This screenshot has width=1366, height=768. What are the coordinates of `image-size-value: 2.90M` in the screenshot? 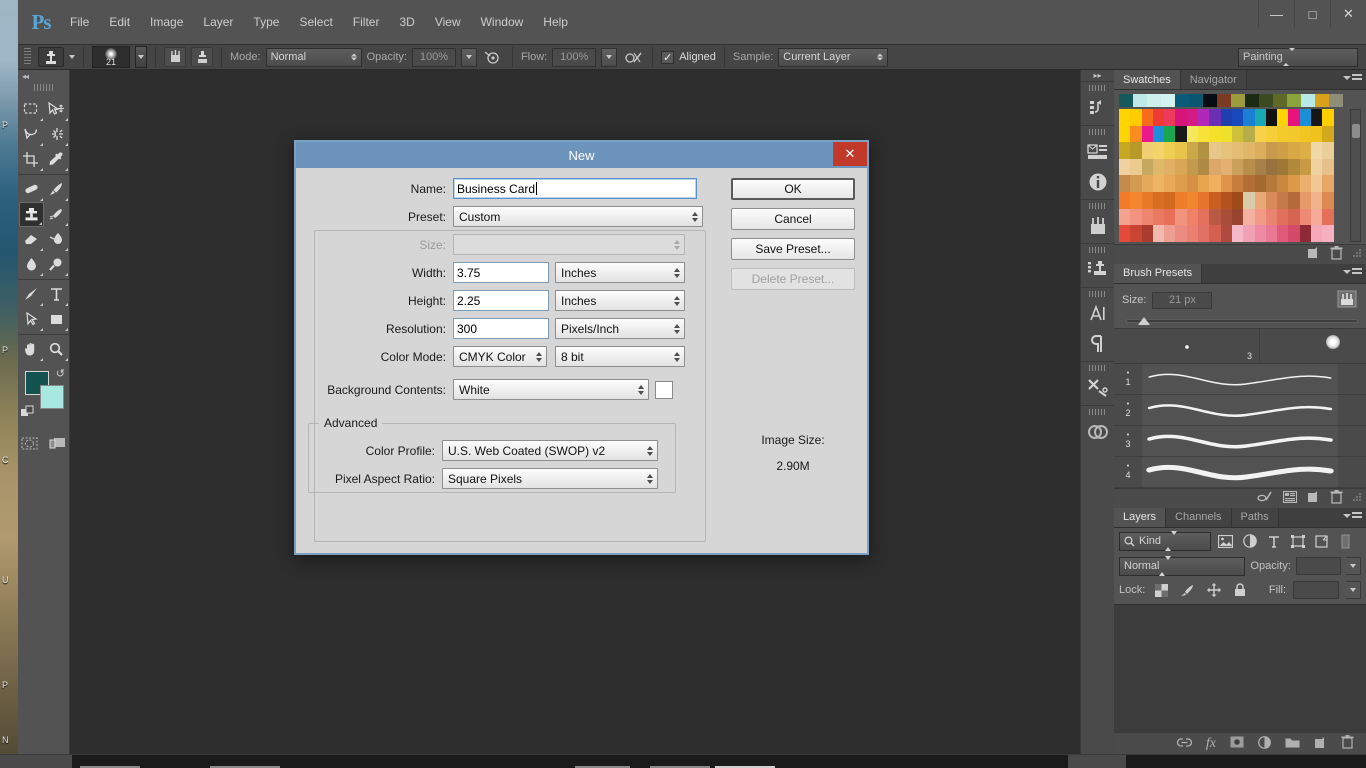 It's located at (793, 466).